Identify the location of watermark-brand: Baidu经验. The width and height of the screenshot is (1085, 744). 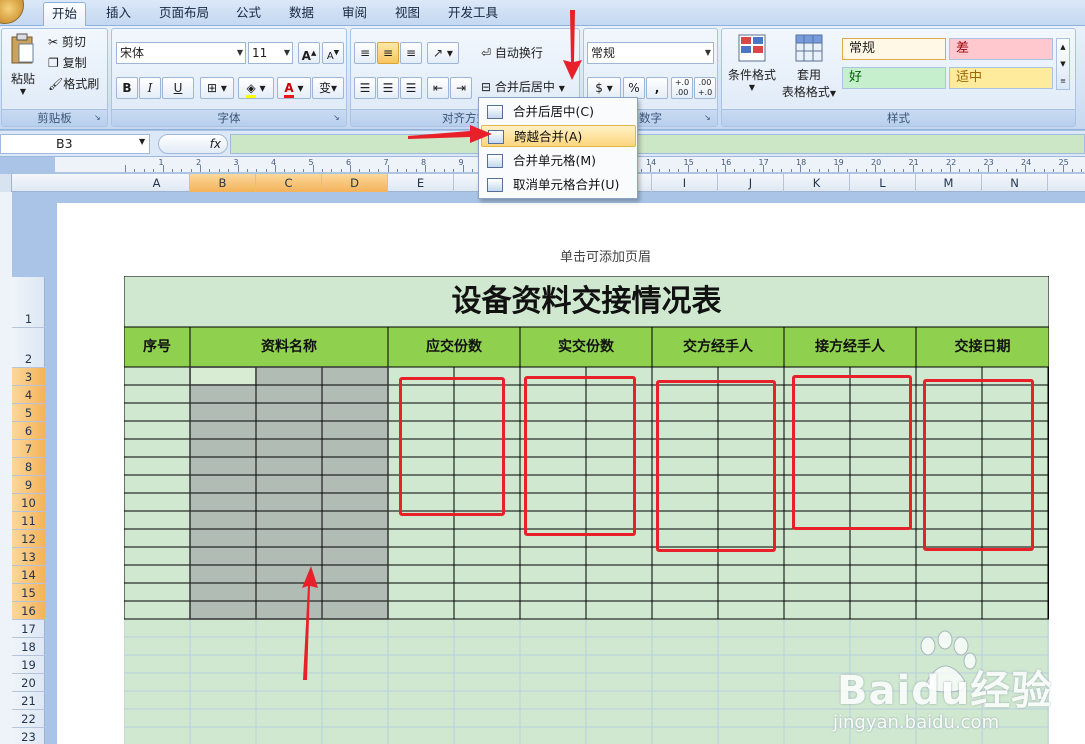
(945, 691).